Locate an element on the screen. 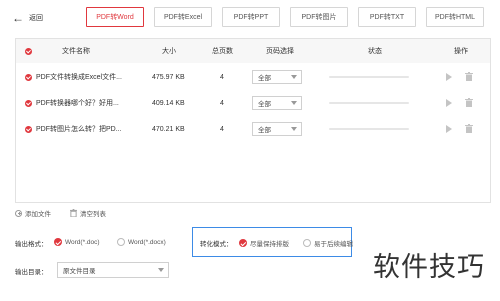 This screenshot has height=301, width=500. mode-option-label: 易于后续编辑 is located at coordinates (333, 244).